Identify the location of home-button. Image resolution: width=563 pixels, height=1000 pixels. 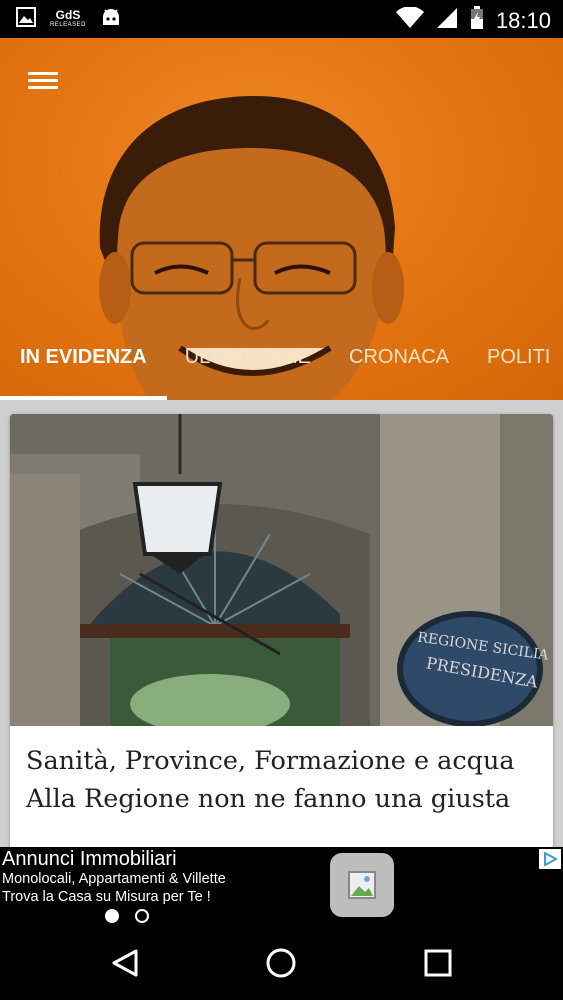
(281, 963).